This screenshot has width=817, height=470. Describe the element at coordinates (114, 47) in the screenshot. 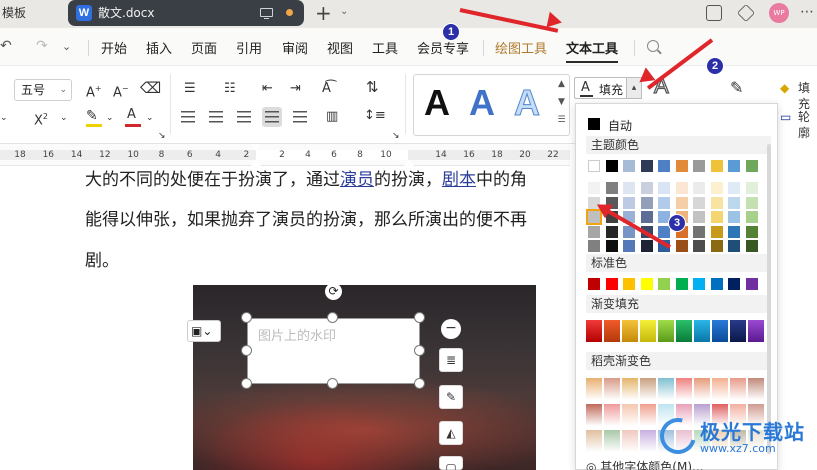

I see `menu-home: 开始` at that location.